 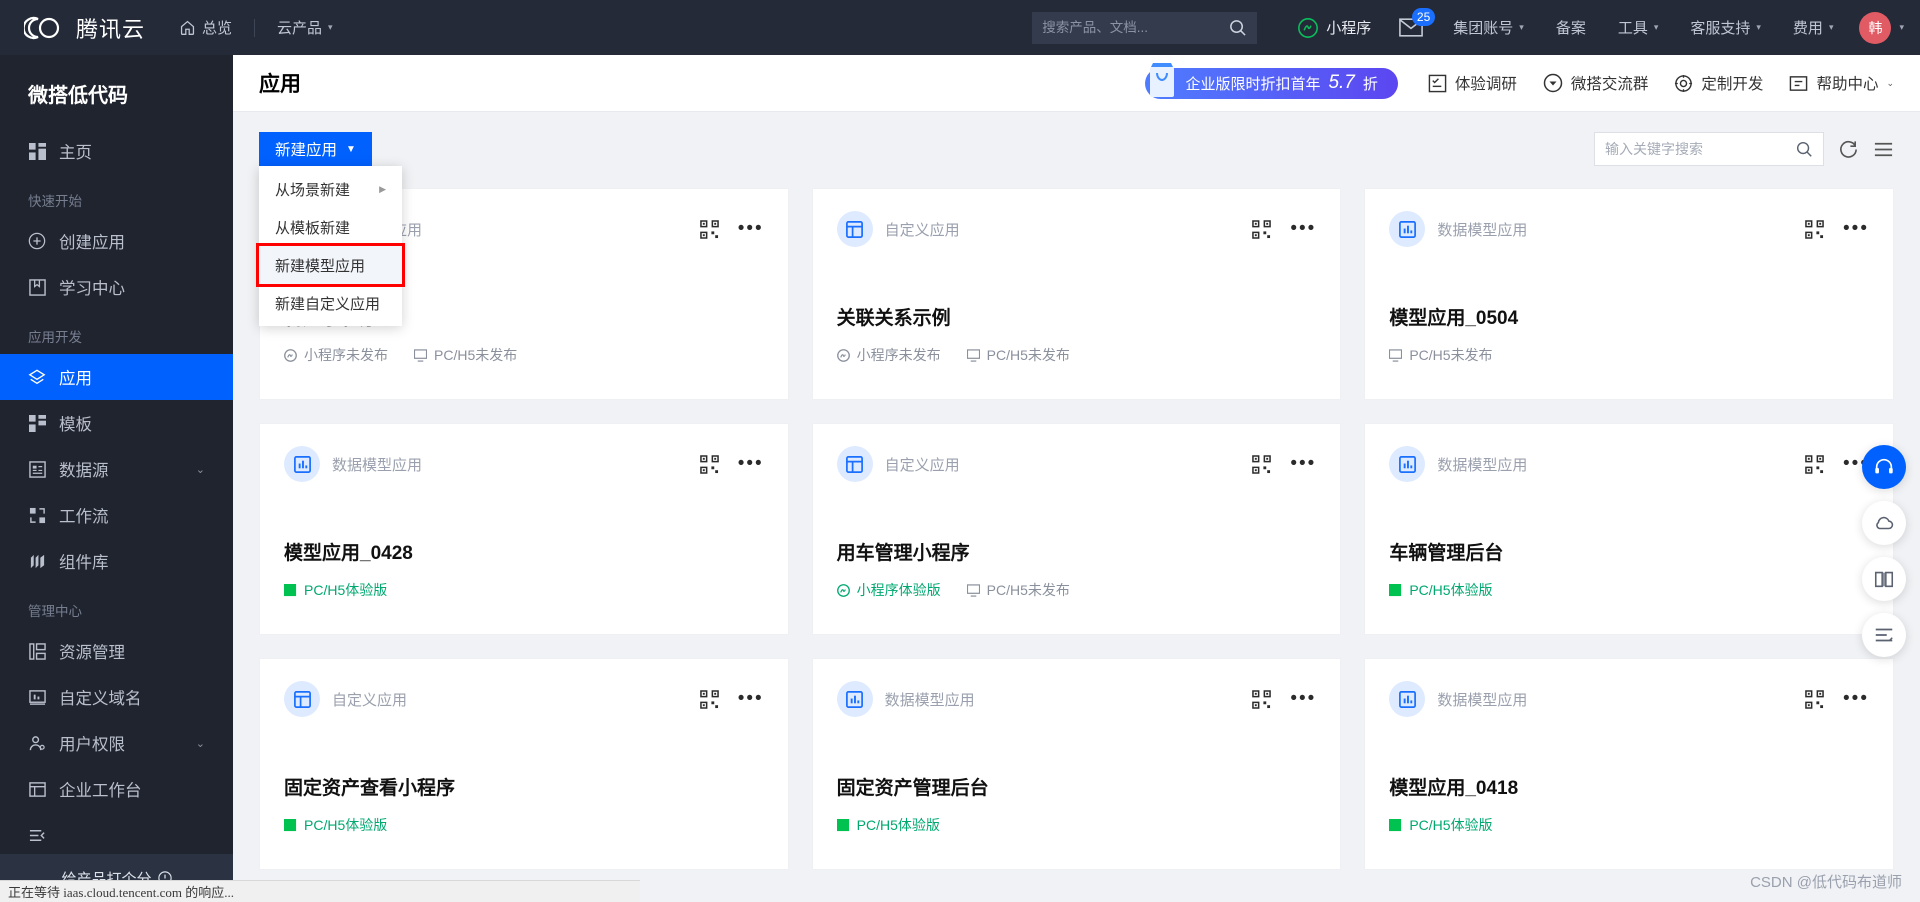 What do you see at coordinates (315, 149) in the screenshot?
I see `new-app-button: 新建应用 ▼` at bounding box center [315, 149].